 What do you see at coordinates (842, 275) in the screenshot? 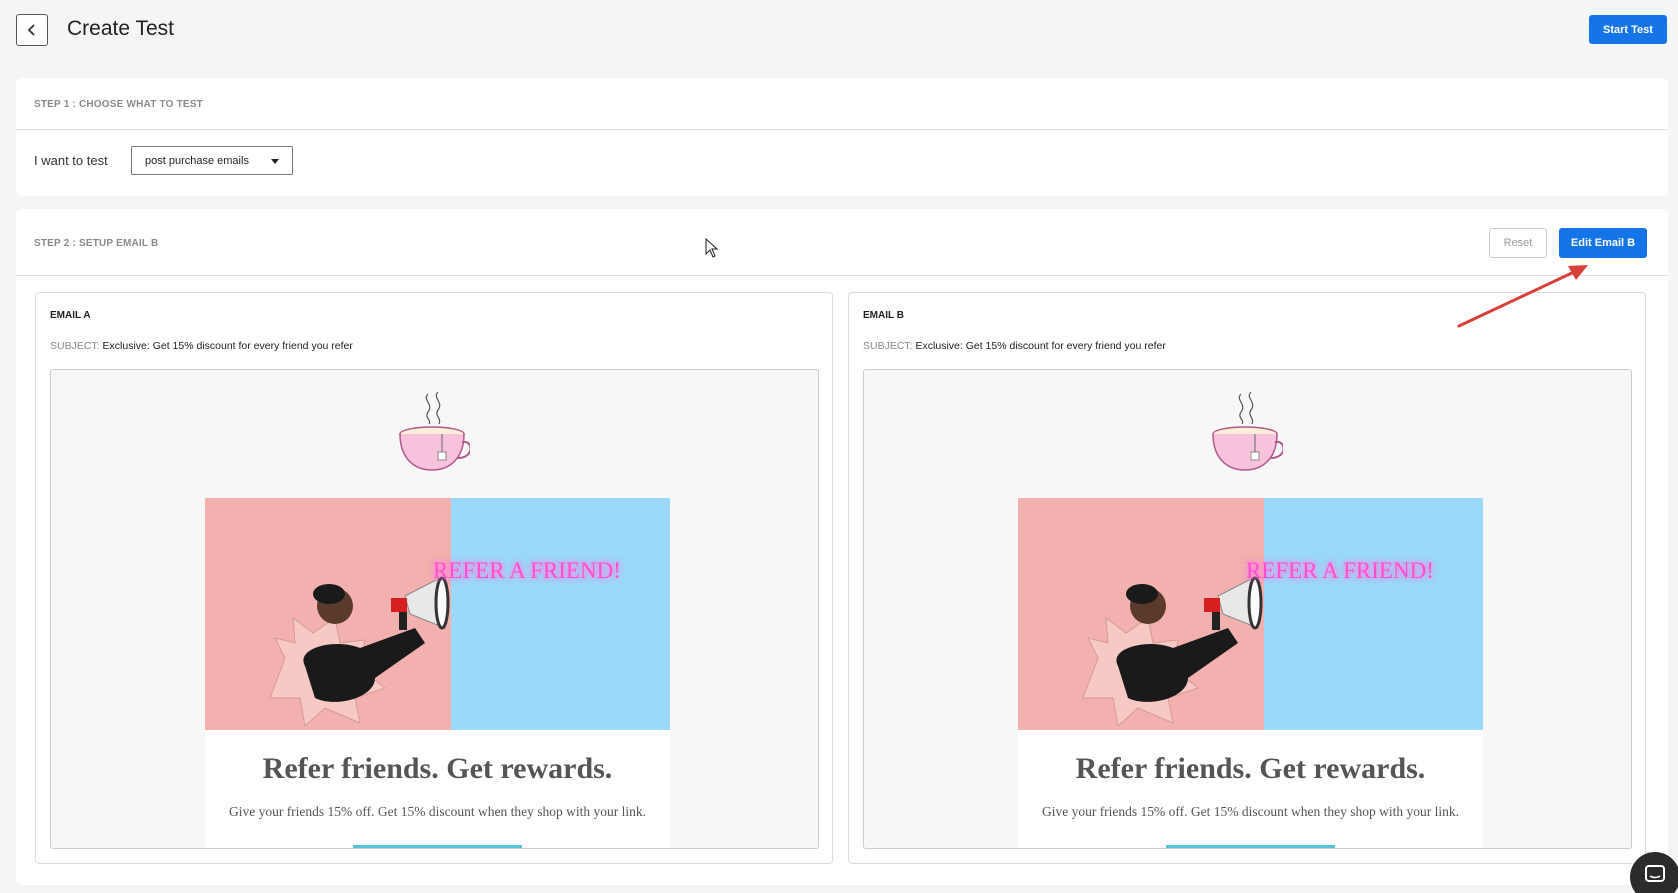
I see `step2-divider` at bounding box center [842, 275].